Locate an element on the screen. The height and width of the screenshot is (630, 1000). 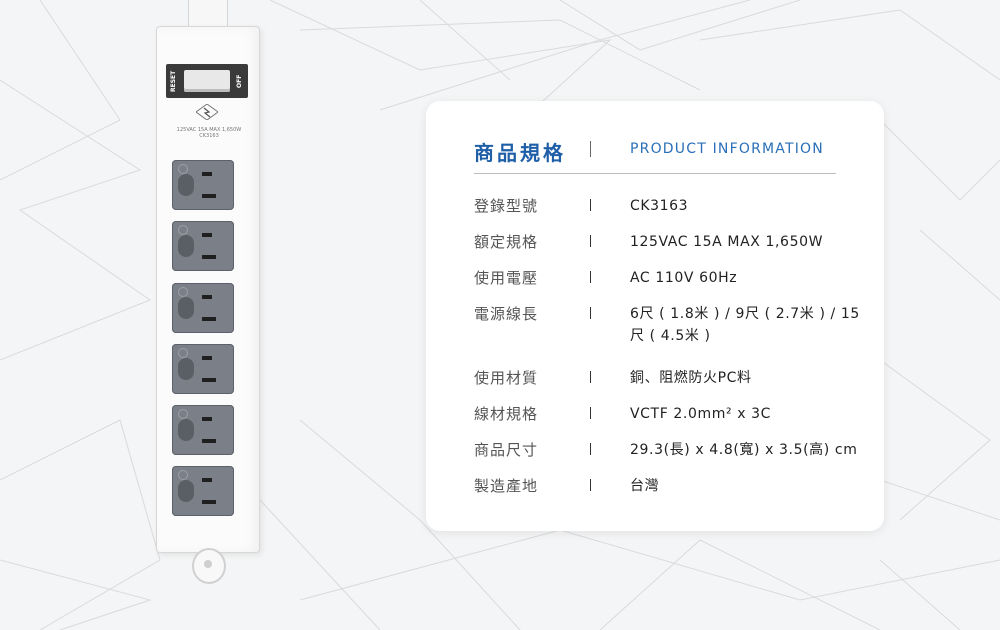
power-switch: RESET OFF is located at coordinates (207, 81).